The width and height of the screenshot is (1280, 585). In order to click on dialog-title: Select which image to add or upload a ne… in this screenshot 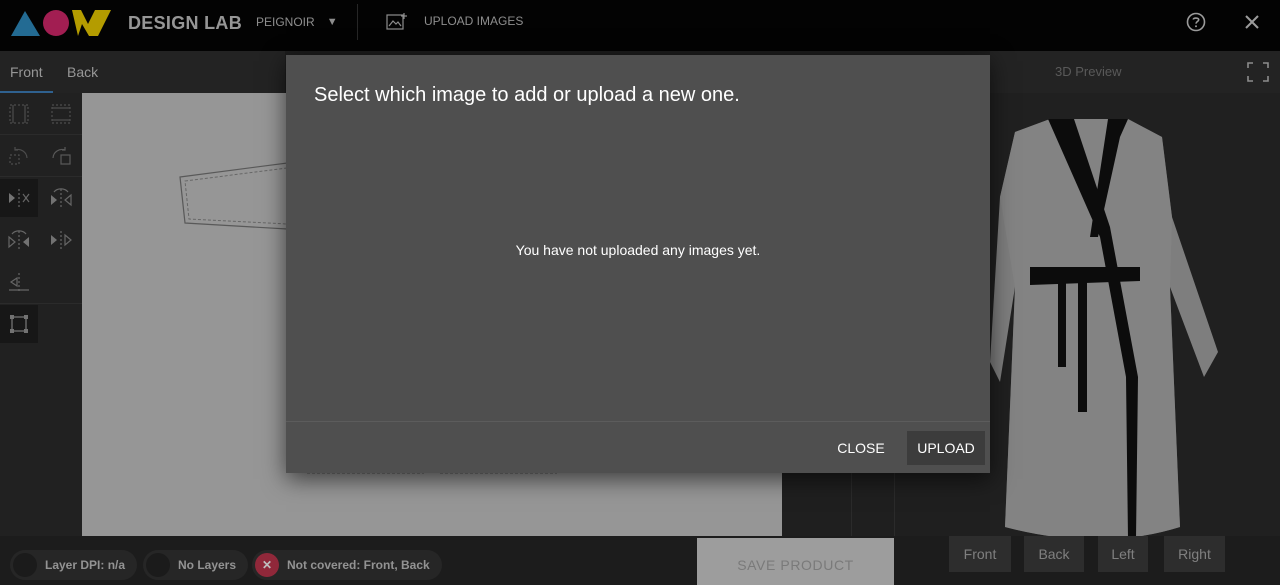, I will do `click(527, 95)`.